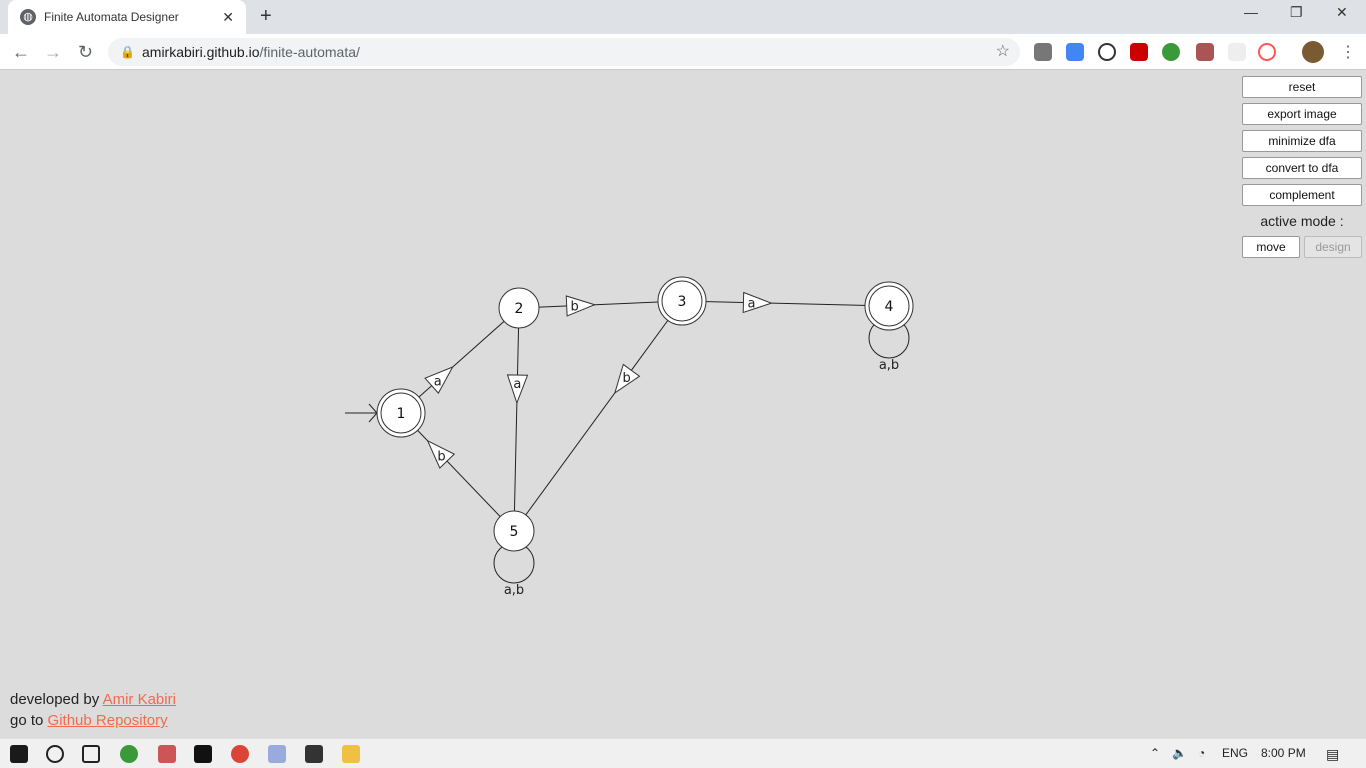 The width and height of the screenshot is (1366, 768). Describe the element at coordinates (401, 414) in the screenshot. I see `state-label: 1` at that location.